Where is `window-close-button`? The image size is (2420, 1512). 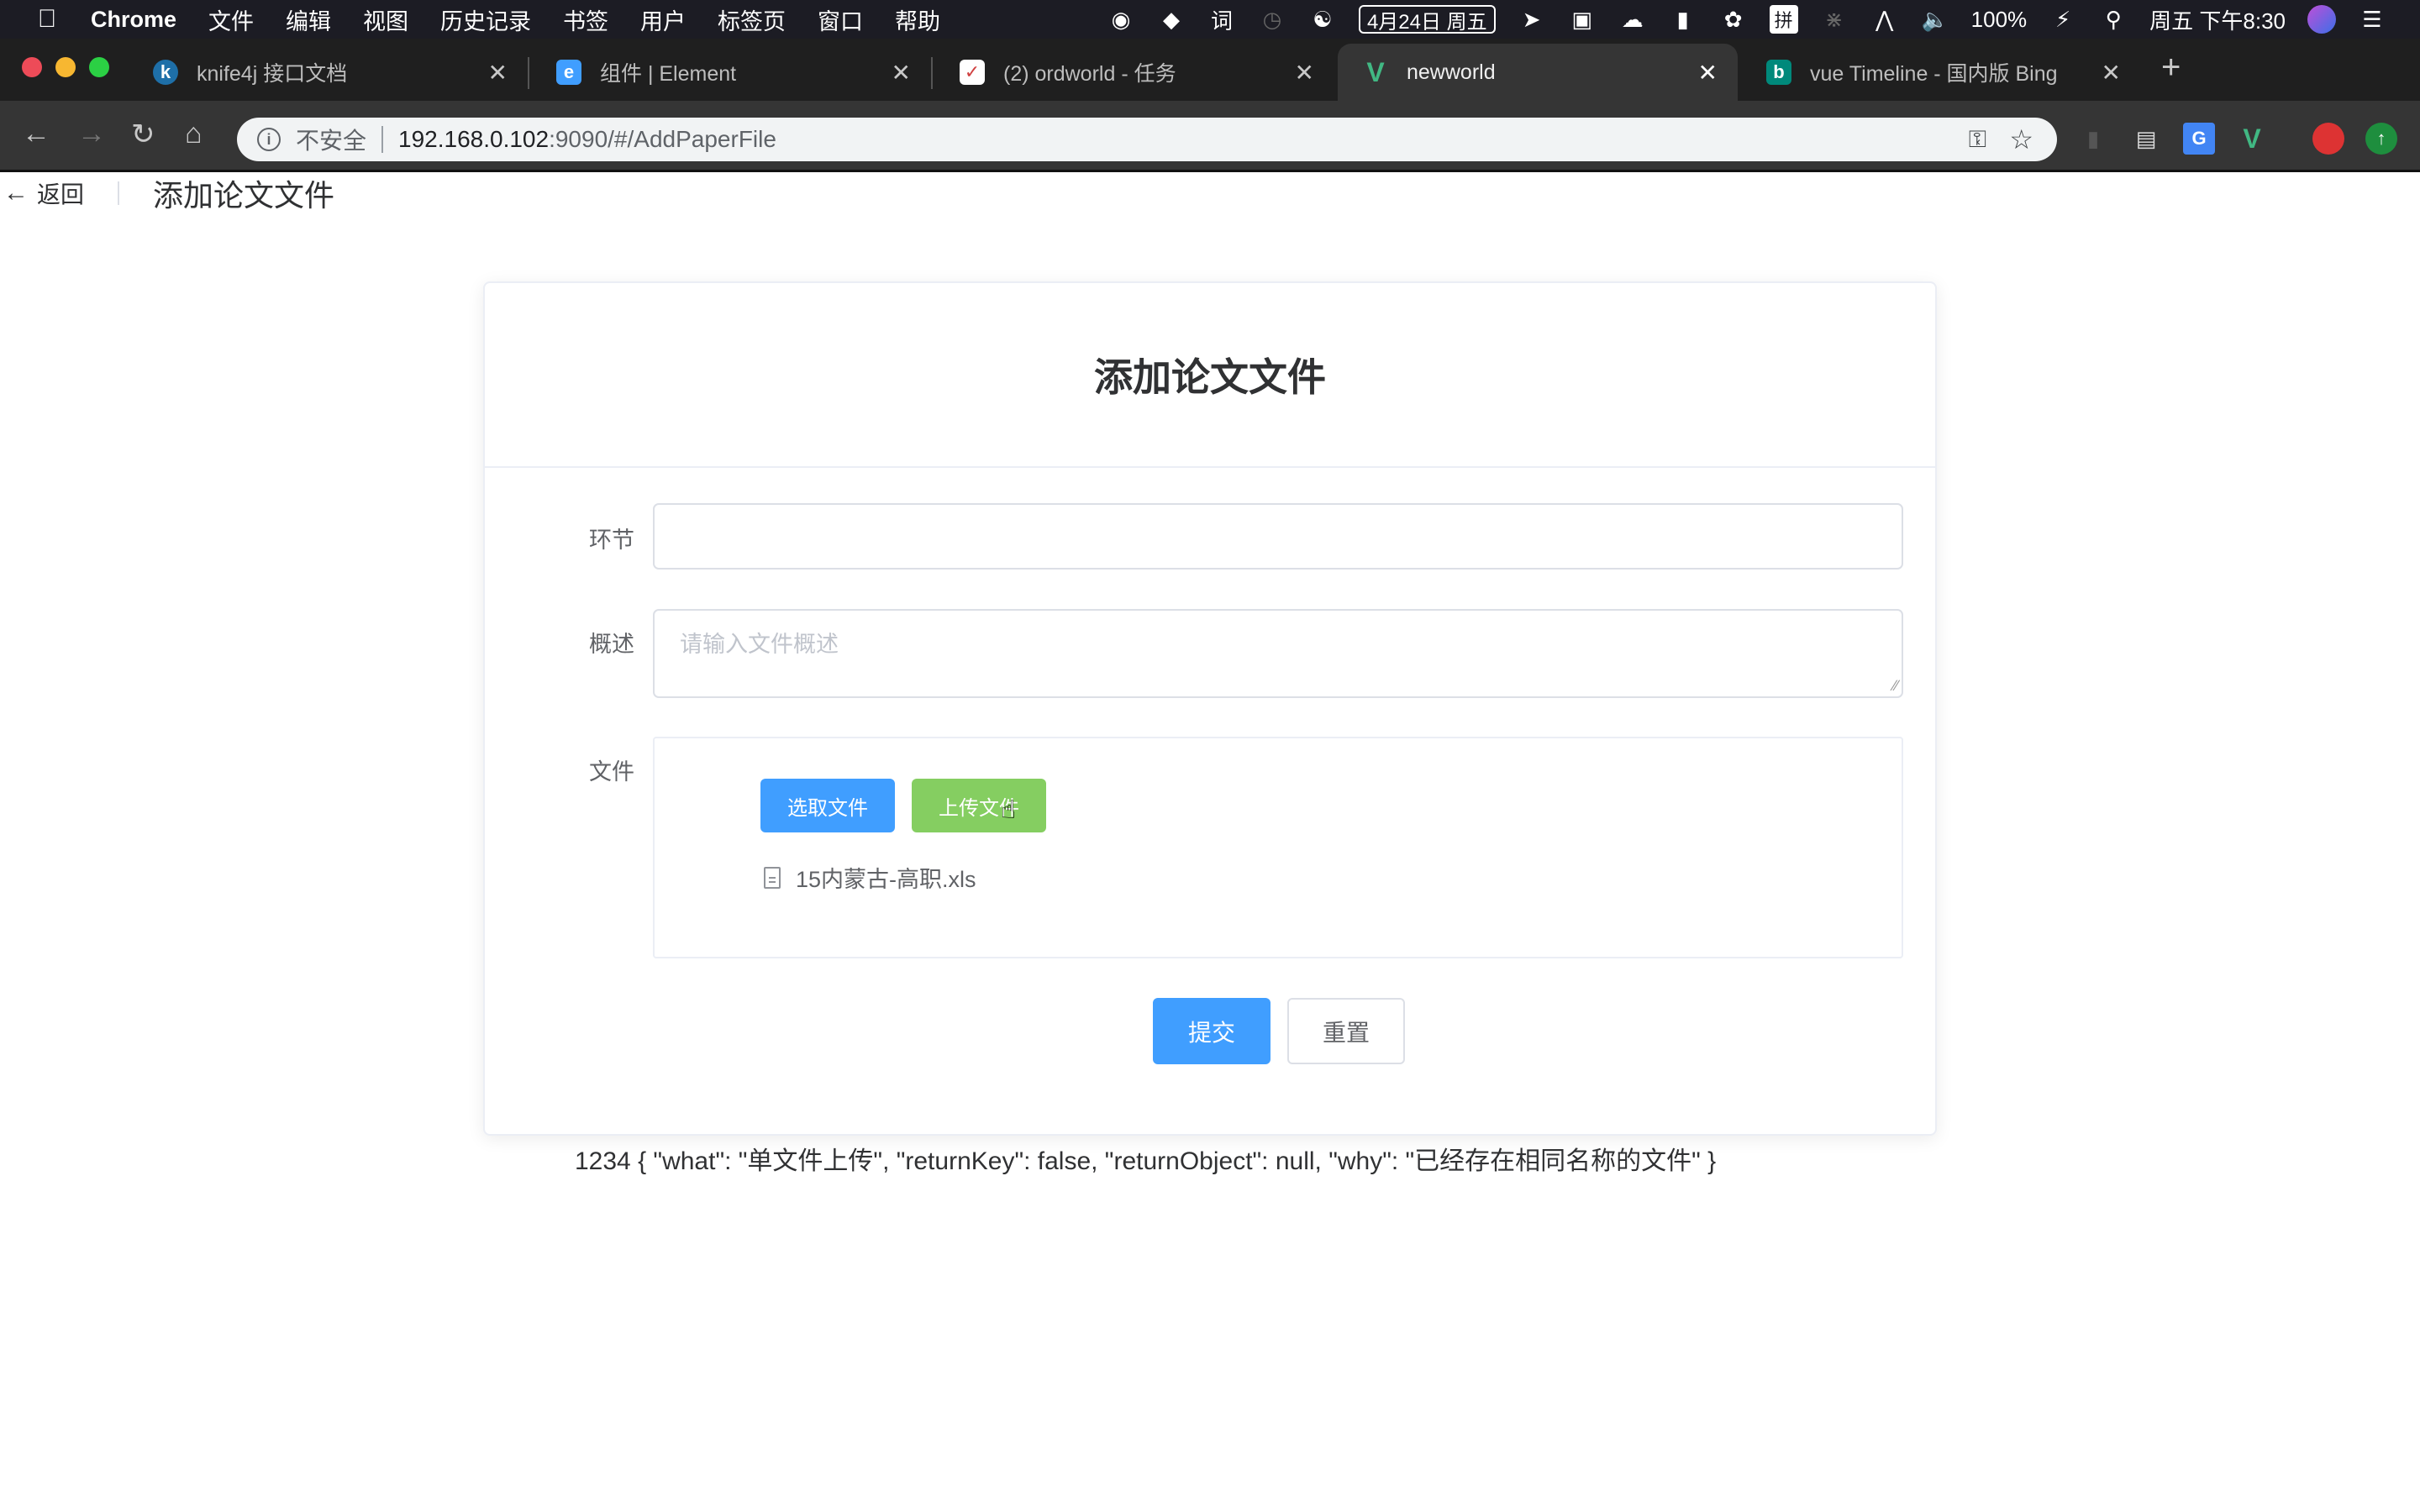
window-close-button is located at coordinates (32, 67).